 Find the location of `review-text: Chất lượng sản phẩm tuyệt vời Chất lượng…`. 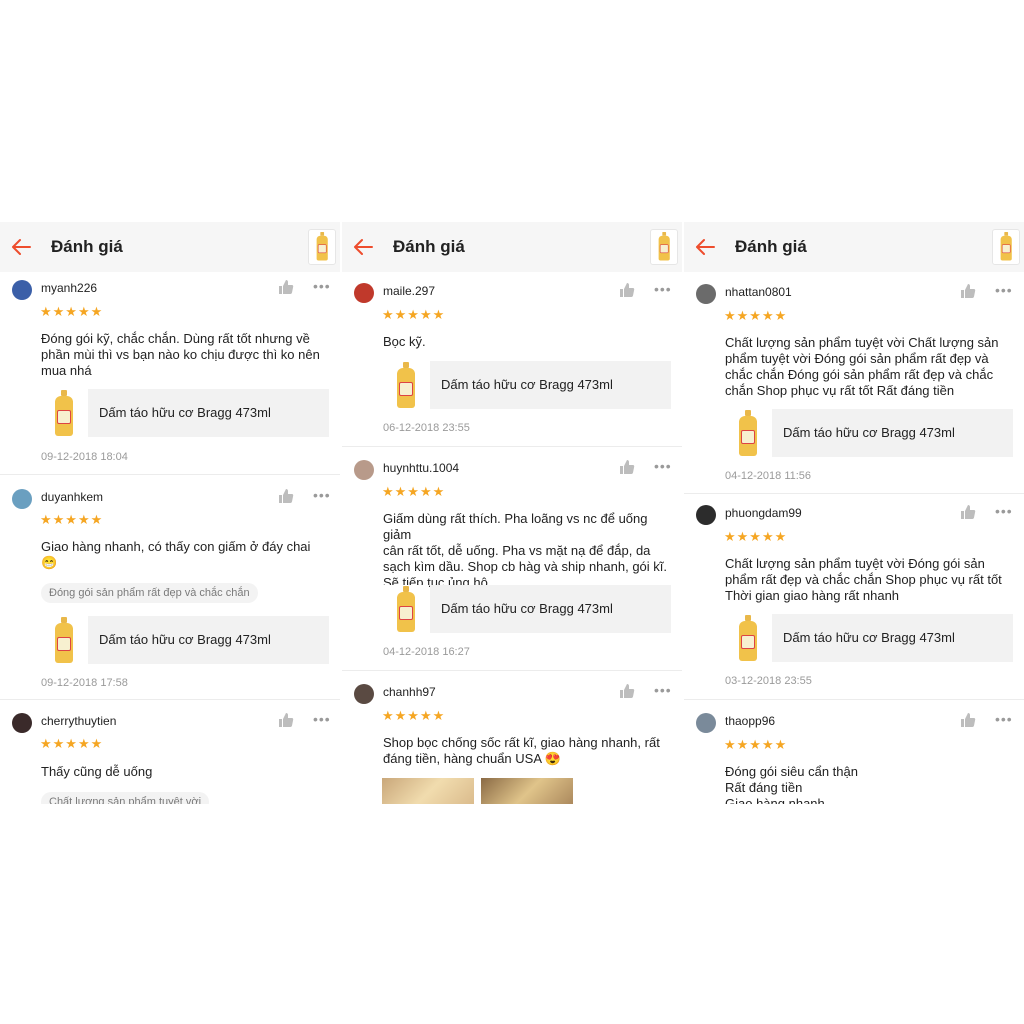

review-text: Chất lượng sản phẩm tuyệt vời Chất lượng… is located at coordinates (862, 366).